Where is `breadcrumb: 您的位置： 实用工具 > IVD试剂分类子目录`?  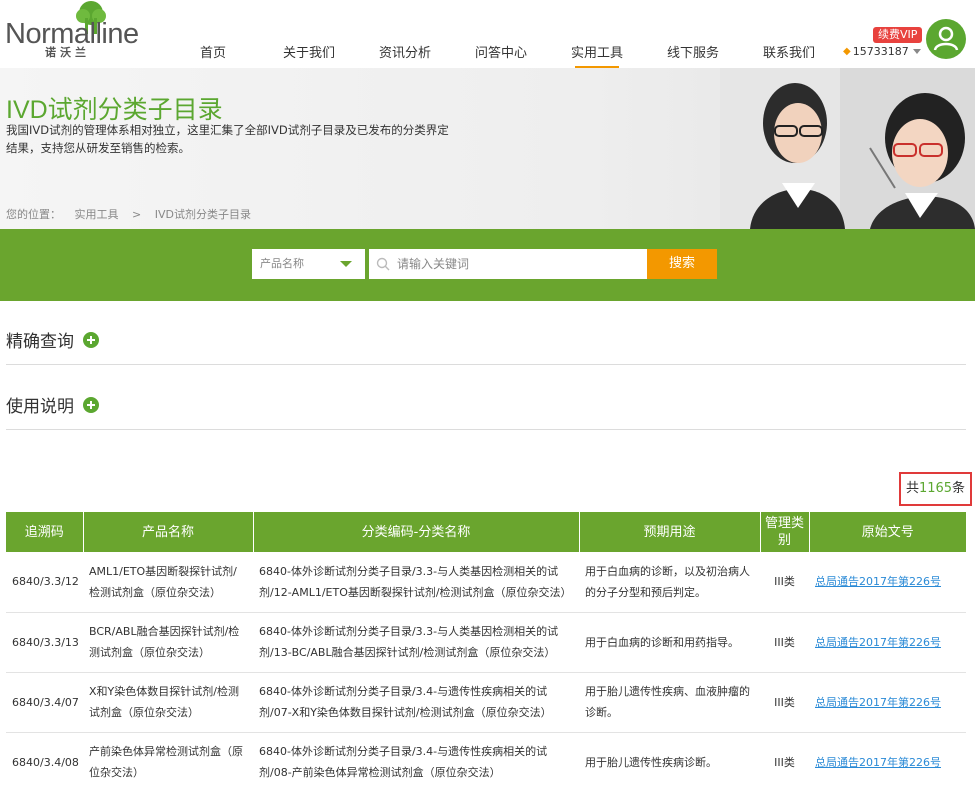
breadcrumb: 您的位置： 实用工具 > IVD试剂分类子目录 is located at coordinates (133, 214).